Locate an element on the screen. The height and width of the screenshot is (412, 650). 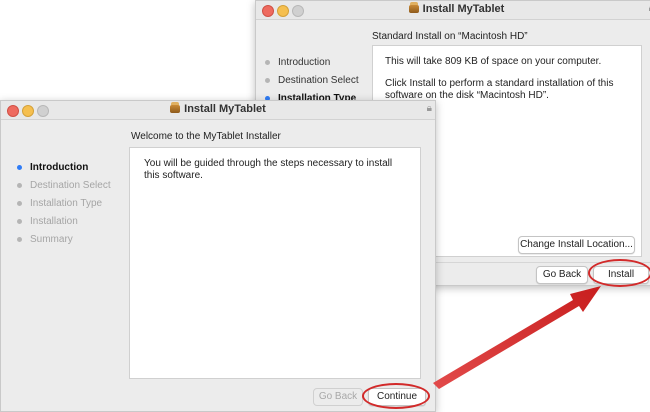
continue-highlight-circle is located at coordinates (396, 396).